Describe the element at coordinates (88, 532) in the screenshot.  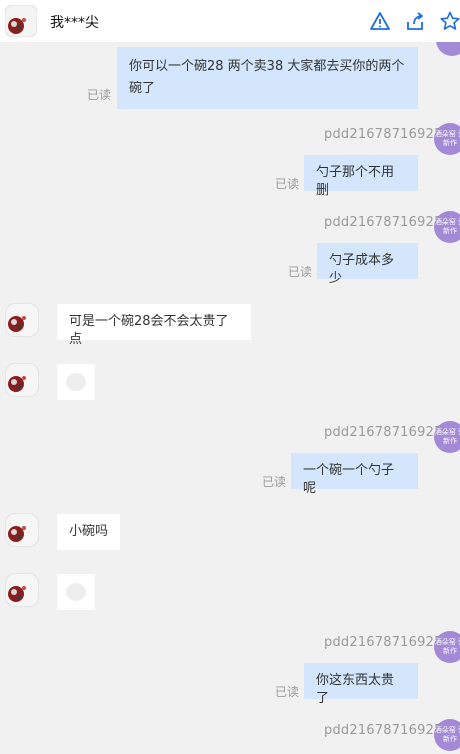
I see `message-bubble-received: 小碗吗` at that location.